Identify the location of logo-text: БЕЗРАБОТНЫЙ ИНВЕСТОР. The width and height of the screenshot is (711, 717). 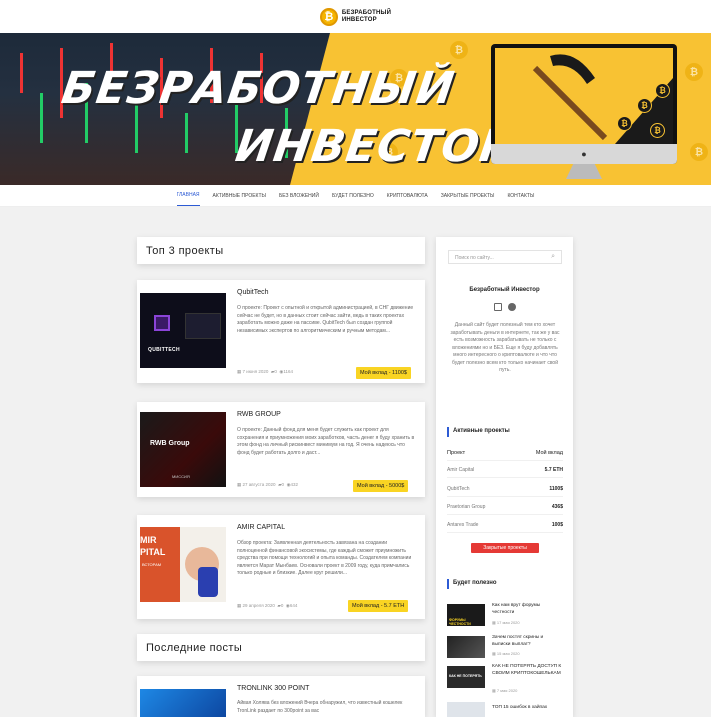
(366, 17).